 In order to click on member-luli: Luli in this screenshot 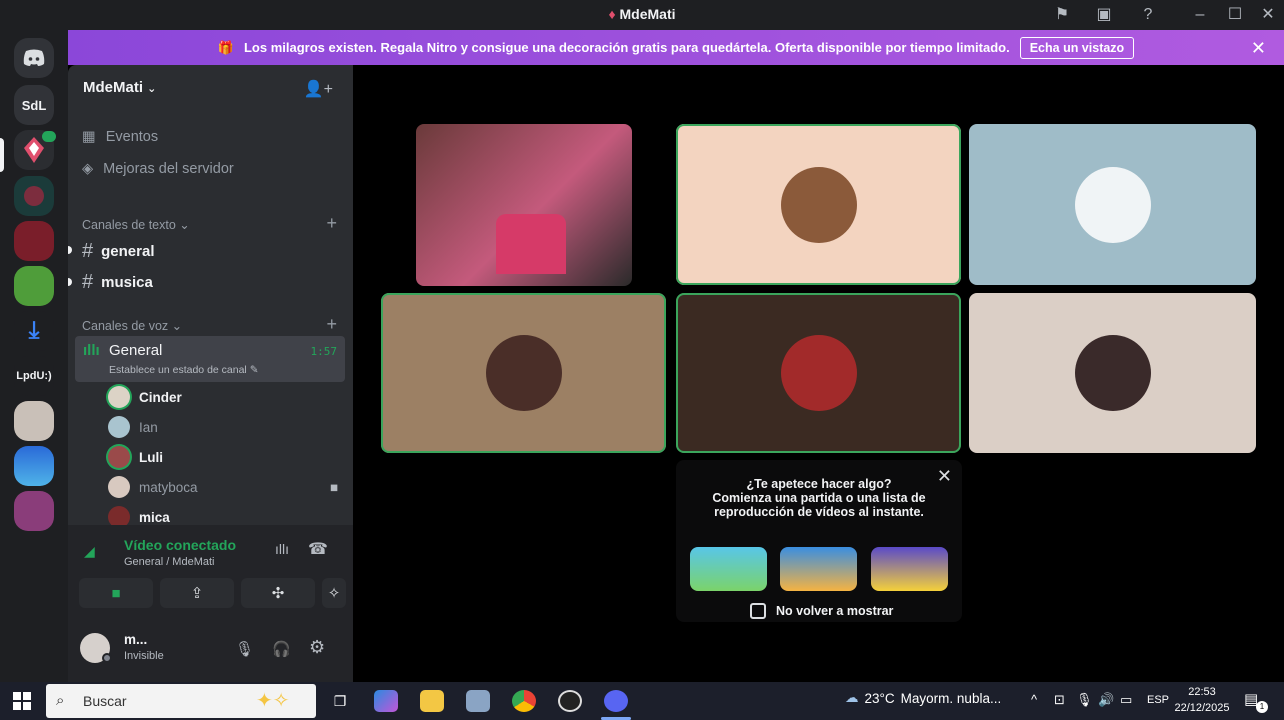, I will do `click(135, 457)`.